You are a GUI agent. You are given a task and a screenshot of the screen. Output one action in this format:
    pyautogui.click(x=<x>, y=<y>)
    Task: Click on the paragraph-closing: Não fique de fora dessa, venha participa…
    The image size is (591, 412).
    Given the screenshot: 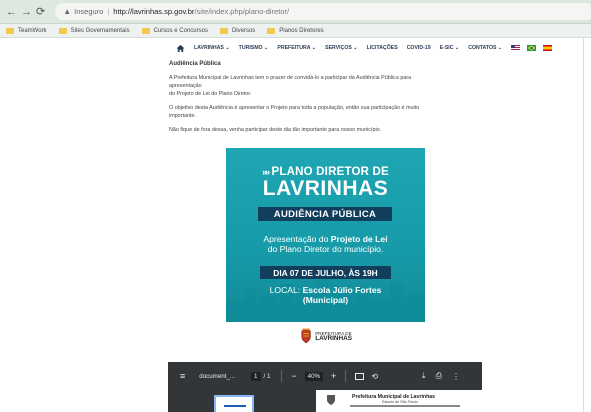 What is the action you would take?
    pyautogui.click(x=275, y=130)
    